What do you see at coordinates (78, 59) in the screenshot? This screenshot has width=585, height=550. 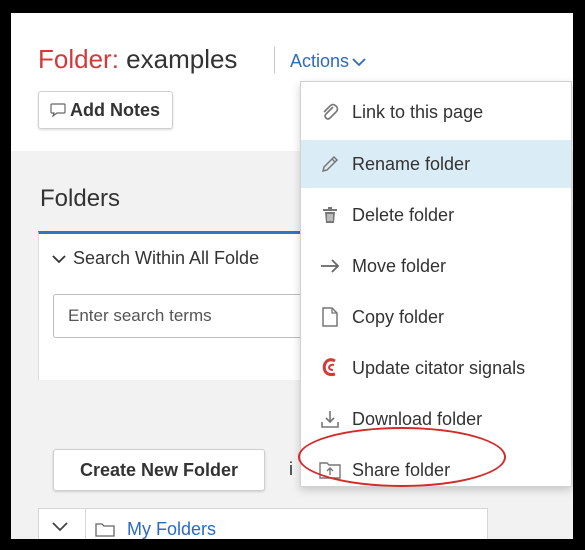 I see `page-title-prefix: Folder:` at bounding box center [78, 59].